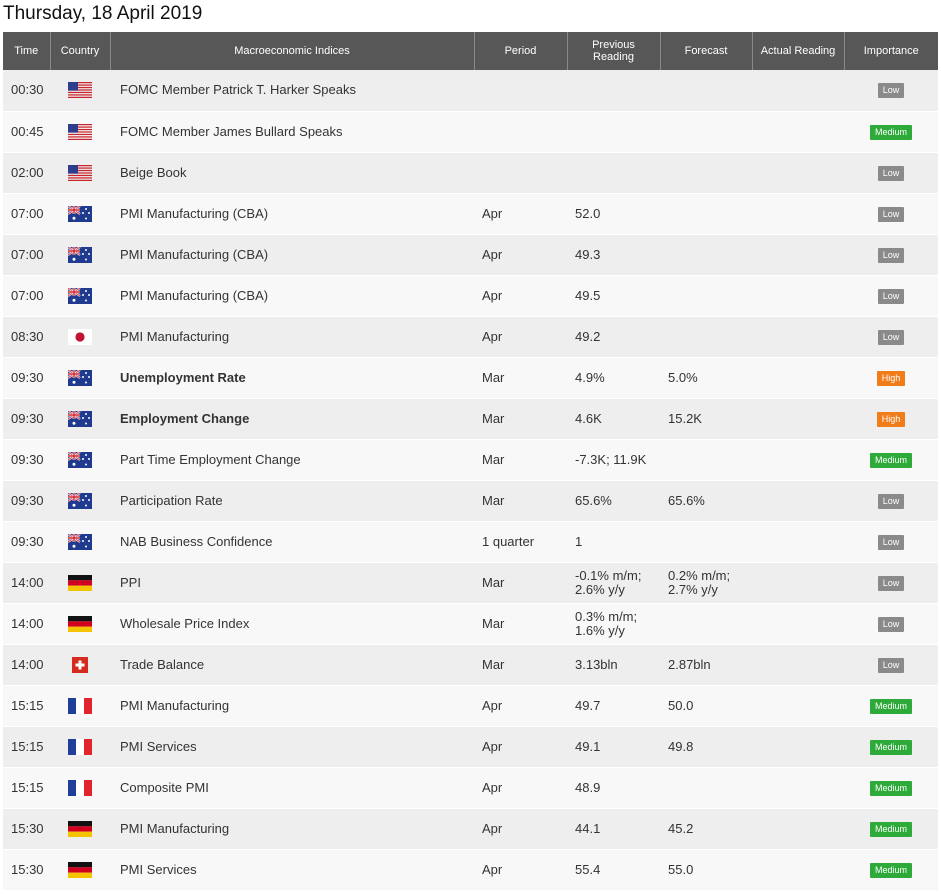 The width and height of the screenshot is (941, 894). What do you see at coordinates (292, 132) in the screenshot?
I see `event-name: FOMC Member James Bullard Speaks` at bounding box center [292, 132].